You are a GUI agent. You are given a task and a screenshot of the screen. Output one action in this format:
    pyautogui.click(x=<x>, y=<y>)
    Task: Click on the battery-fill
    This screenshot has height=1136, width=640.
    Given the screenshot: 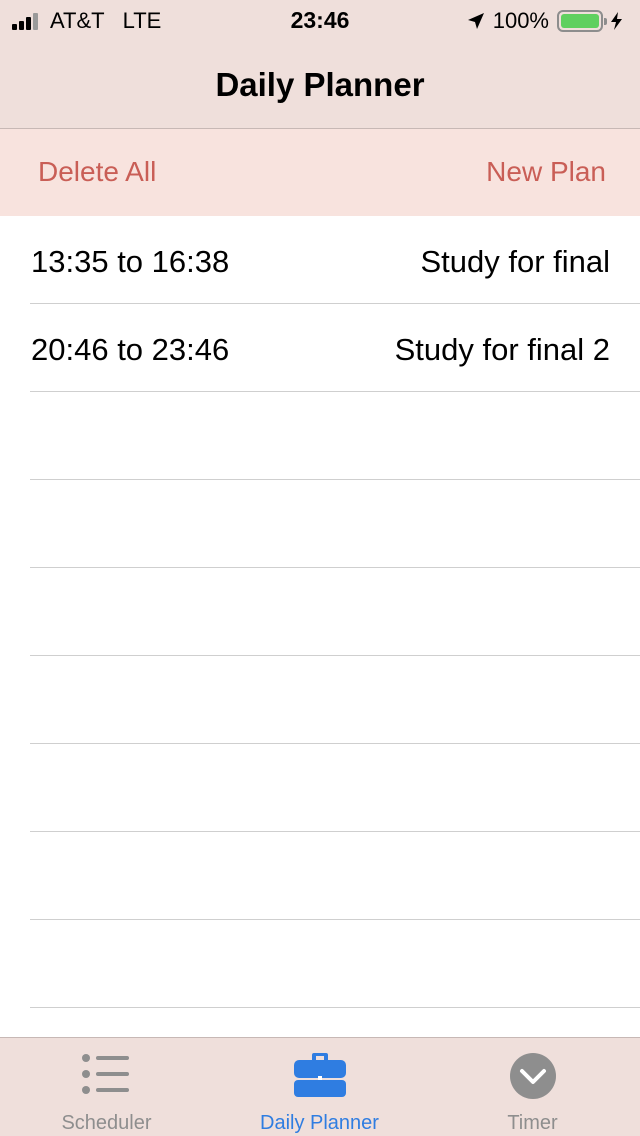 What is the action you would take?
    pyautogui.click(x=580, y=21)
    